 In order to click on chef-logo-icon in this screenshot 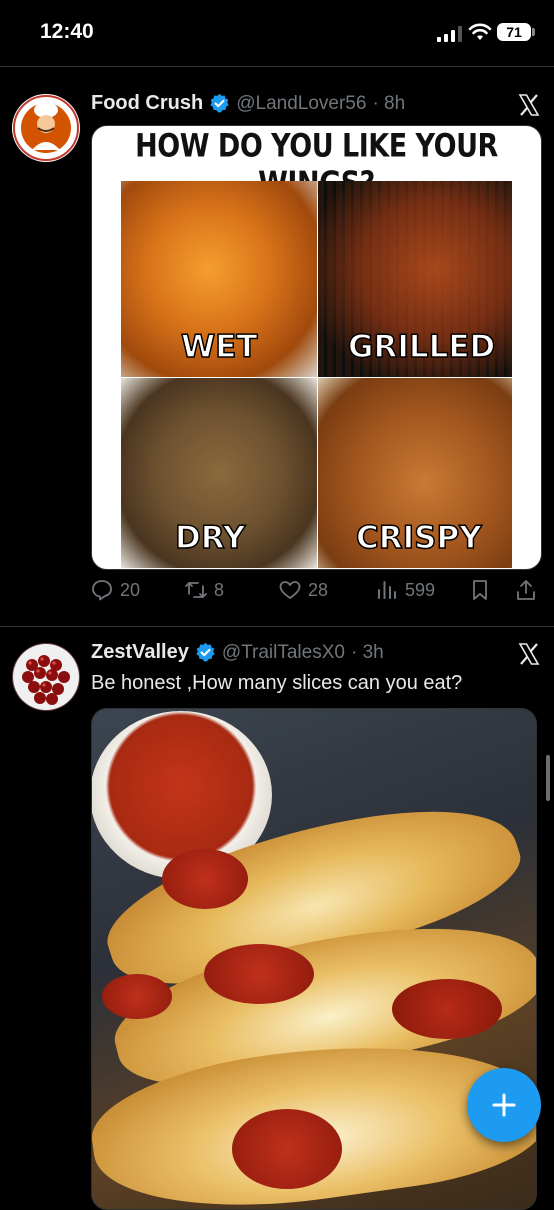, I will do `click(46, 128)`.